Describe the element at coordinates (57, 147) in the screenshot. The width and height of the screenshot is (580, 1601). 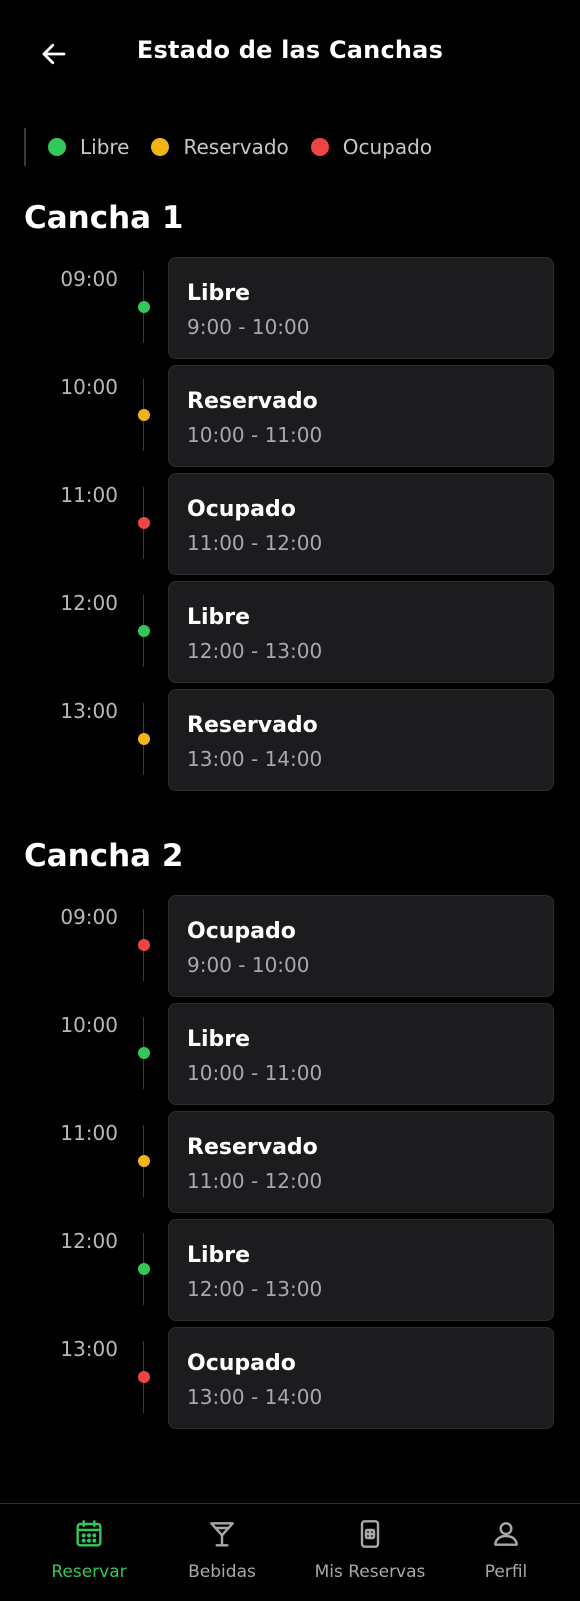
I see `libre-dot-icon` at that location.